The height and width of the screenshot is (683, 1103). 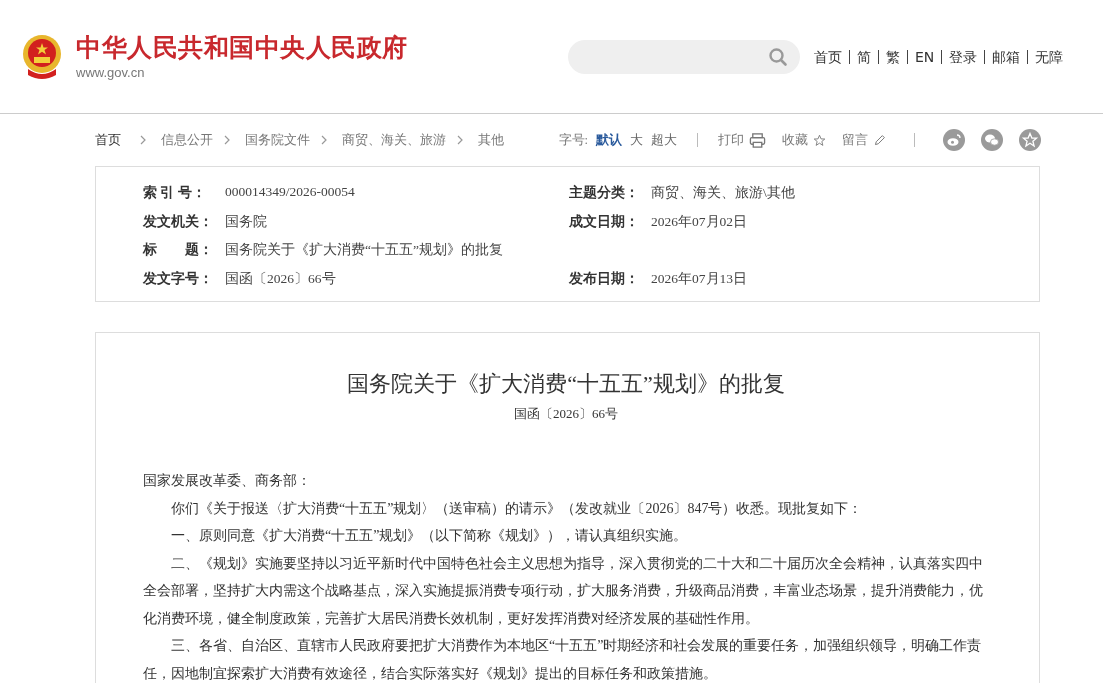 What do you see at coordinates (364, 250) in the screenshot?
I see `field-value: 国务院关于《扩大消费“十五五”规划》的批复` at bounding box center [364, 250].